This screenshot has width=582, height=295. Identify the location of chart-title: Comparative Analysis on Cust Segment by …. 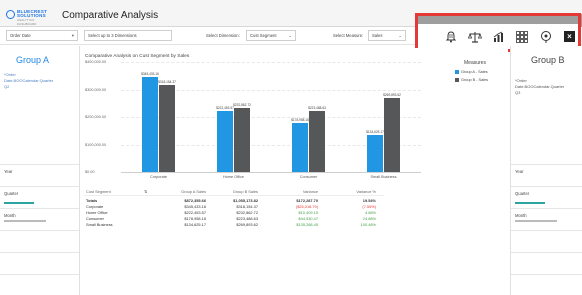
(137, 56).